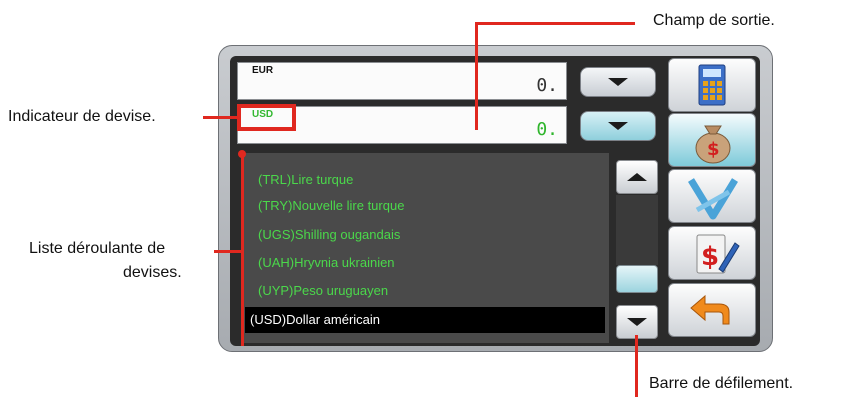 Image resolution: width=841 pixels, height=397 pixels. Describe the element at coordinates (97, 248) in the screenshot. I see `callout-currency-list-line1: Liste déroulante de` at that location.